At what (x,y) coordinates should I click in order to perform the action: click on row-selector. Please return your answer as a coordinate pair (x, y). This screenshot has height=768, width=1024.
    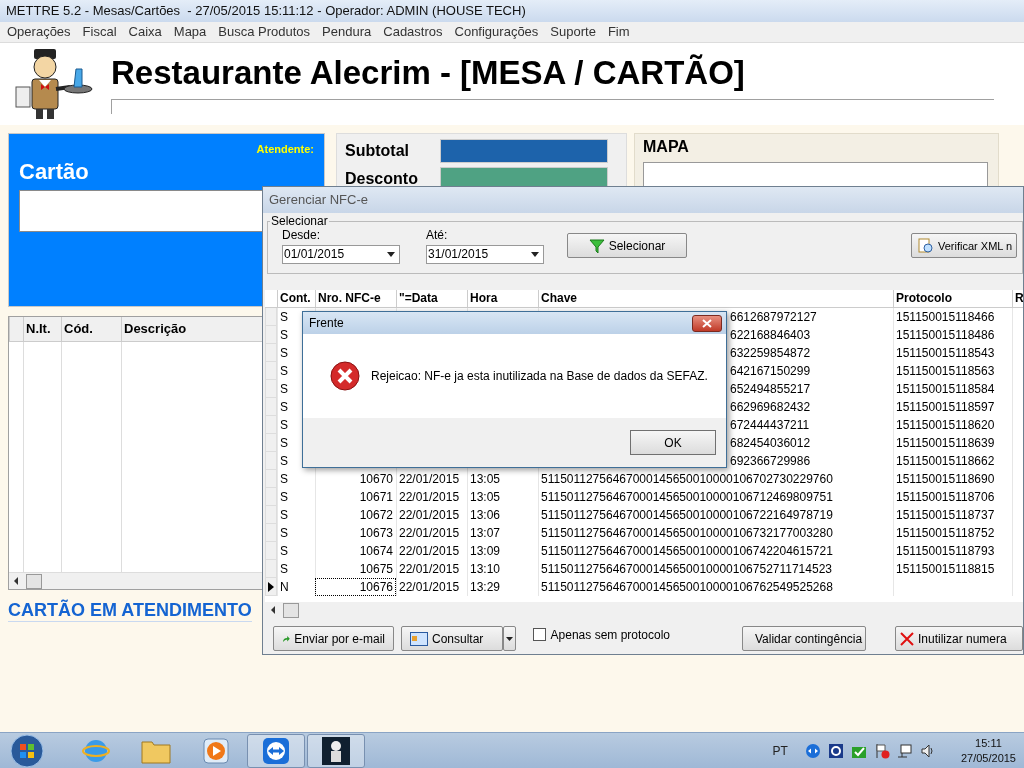
    Looking at the image, I should click on (271, 587).